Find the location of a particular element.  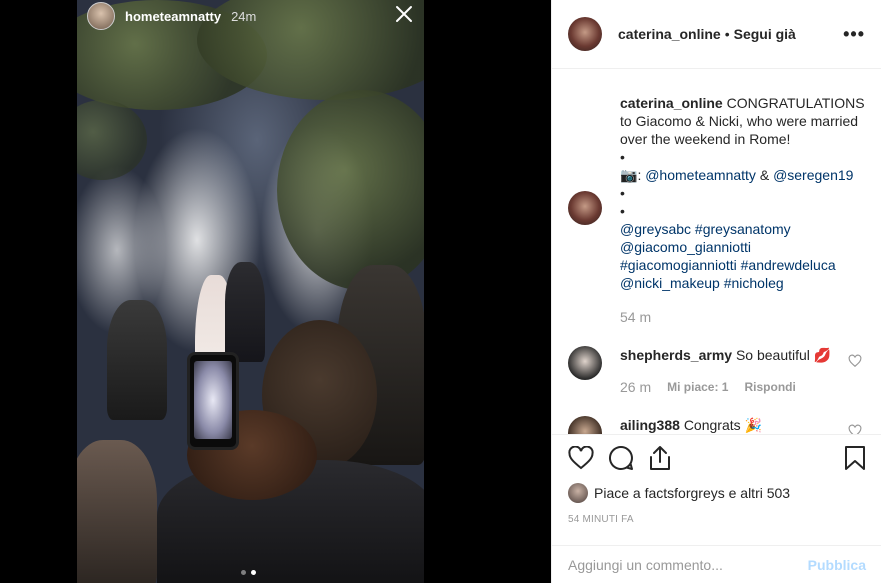

add-comment-bar: Pubblica is located at coordinates (716, 564).